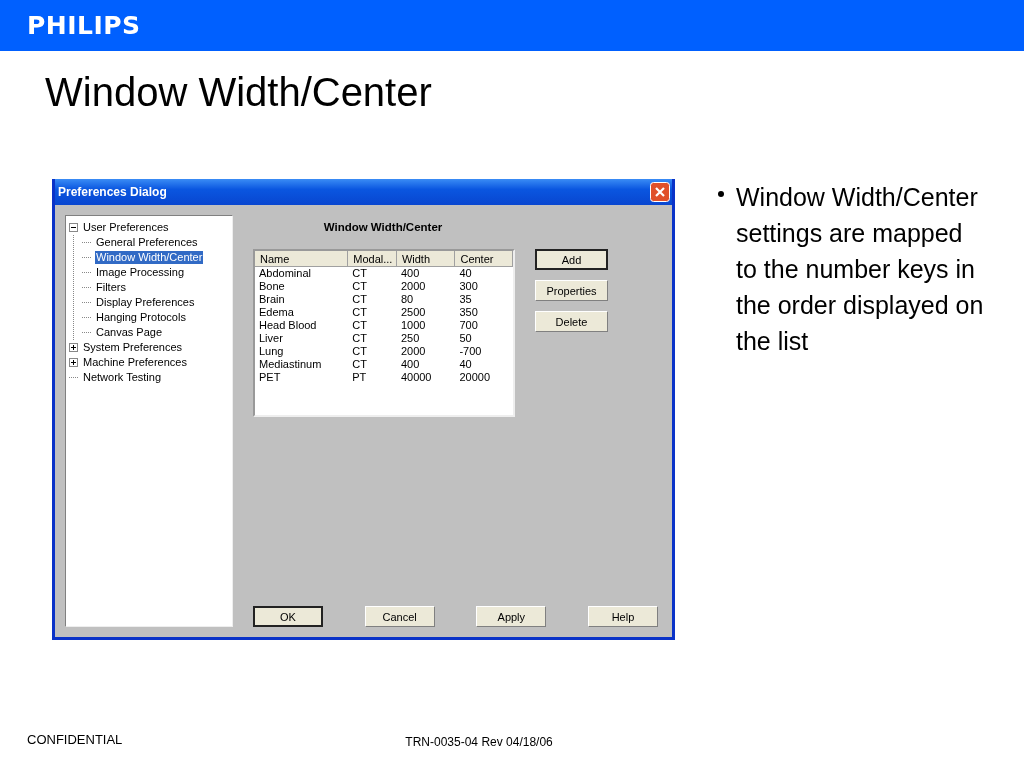 The height and width of the screenshot is (768, 1024). Describe the element at coordinates (285, 273) in the screenshot. I see `table-cell-text: Abdominal` at that location.